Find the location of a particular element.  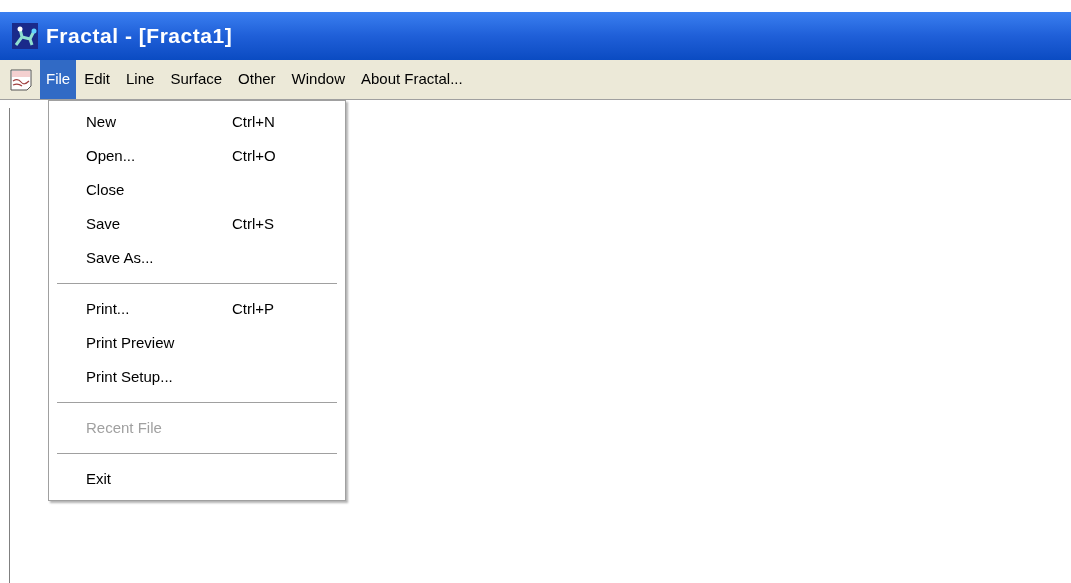

menu-bar-item: Surface is located at coordinates (196, 79).